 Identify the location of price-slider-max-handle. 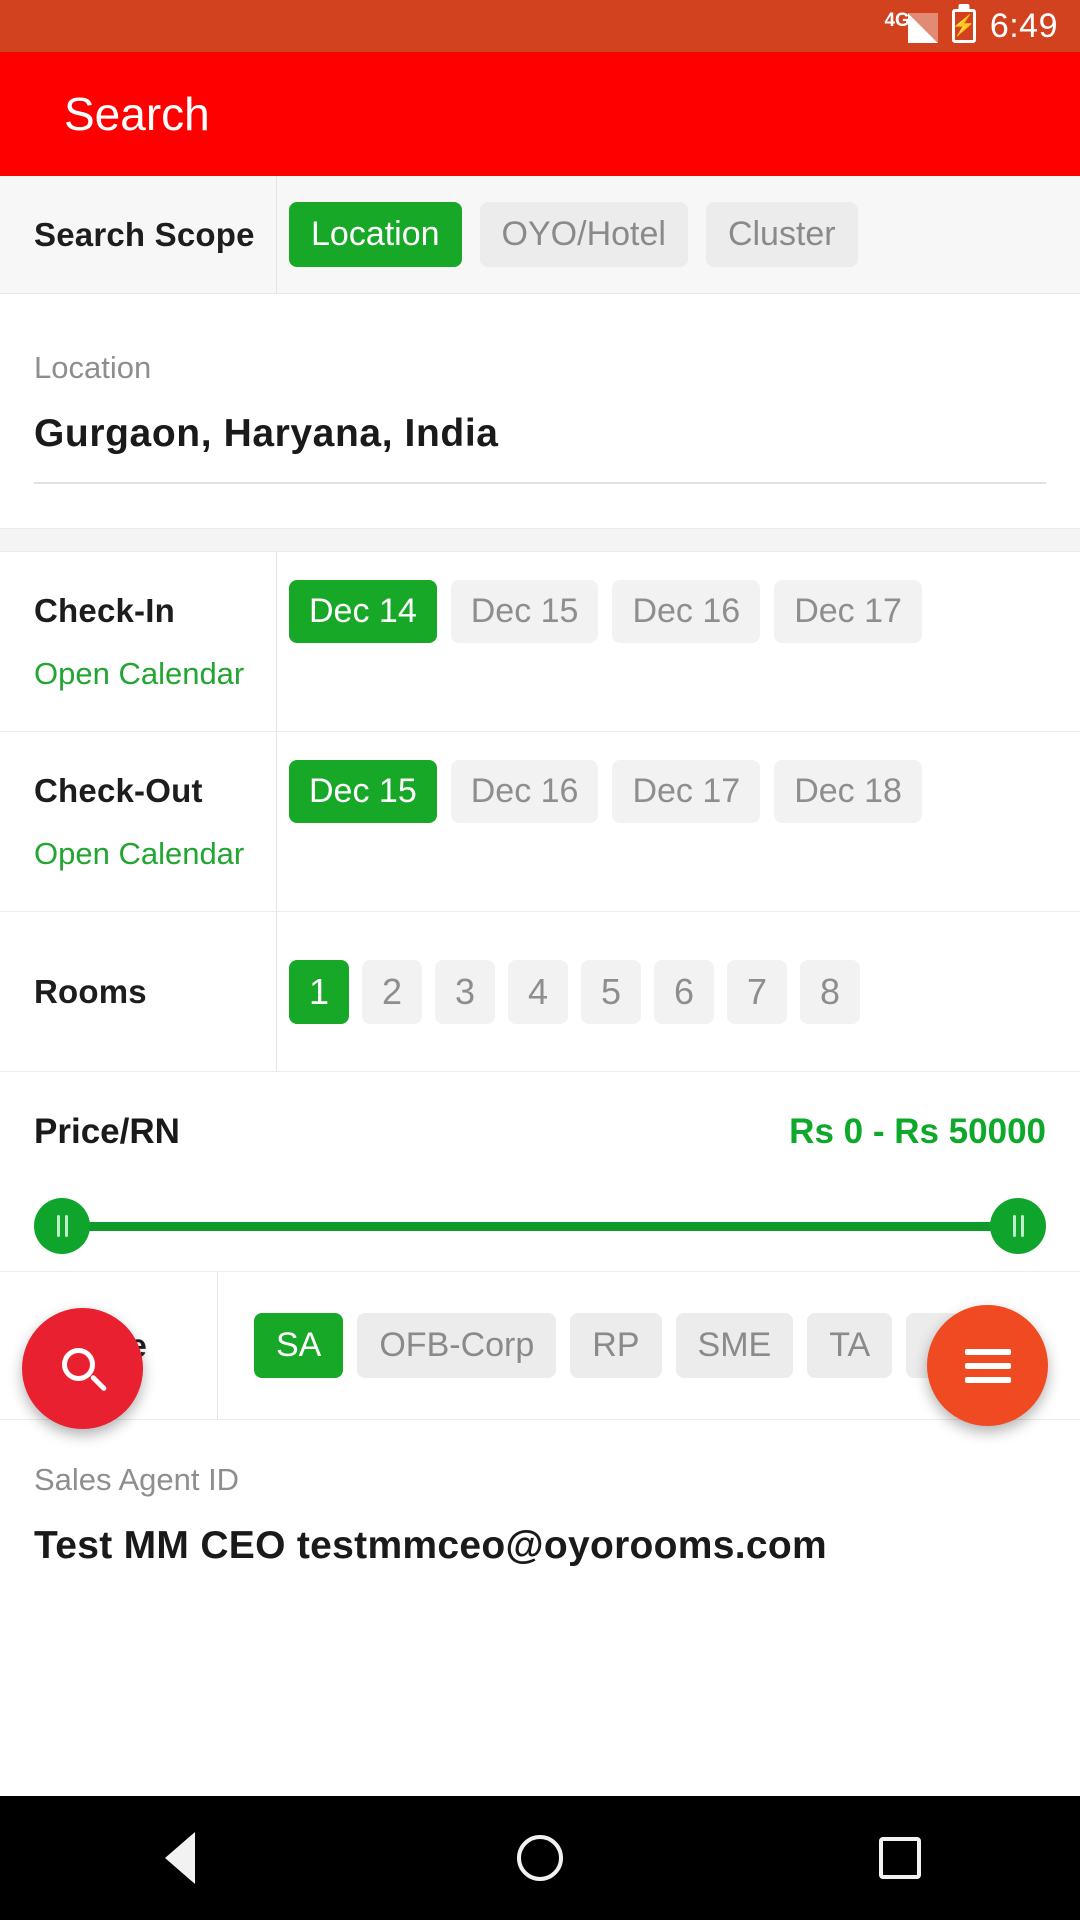
(1018, 1226).